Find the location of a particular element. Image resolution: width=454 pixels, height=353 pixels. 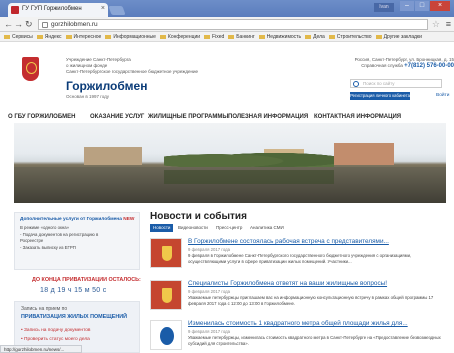

bookmark-item: Яндекс is located at coordinates (49, 36).